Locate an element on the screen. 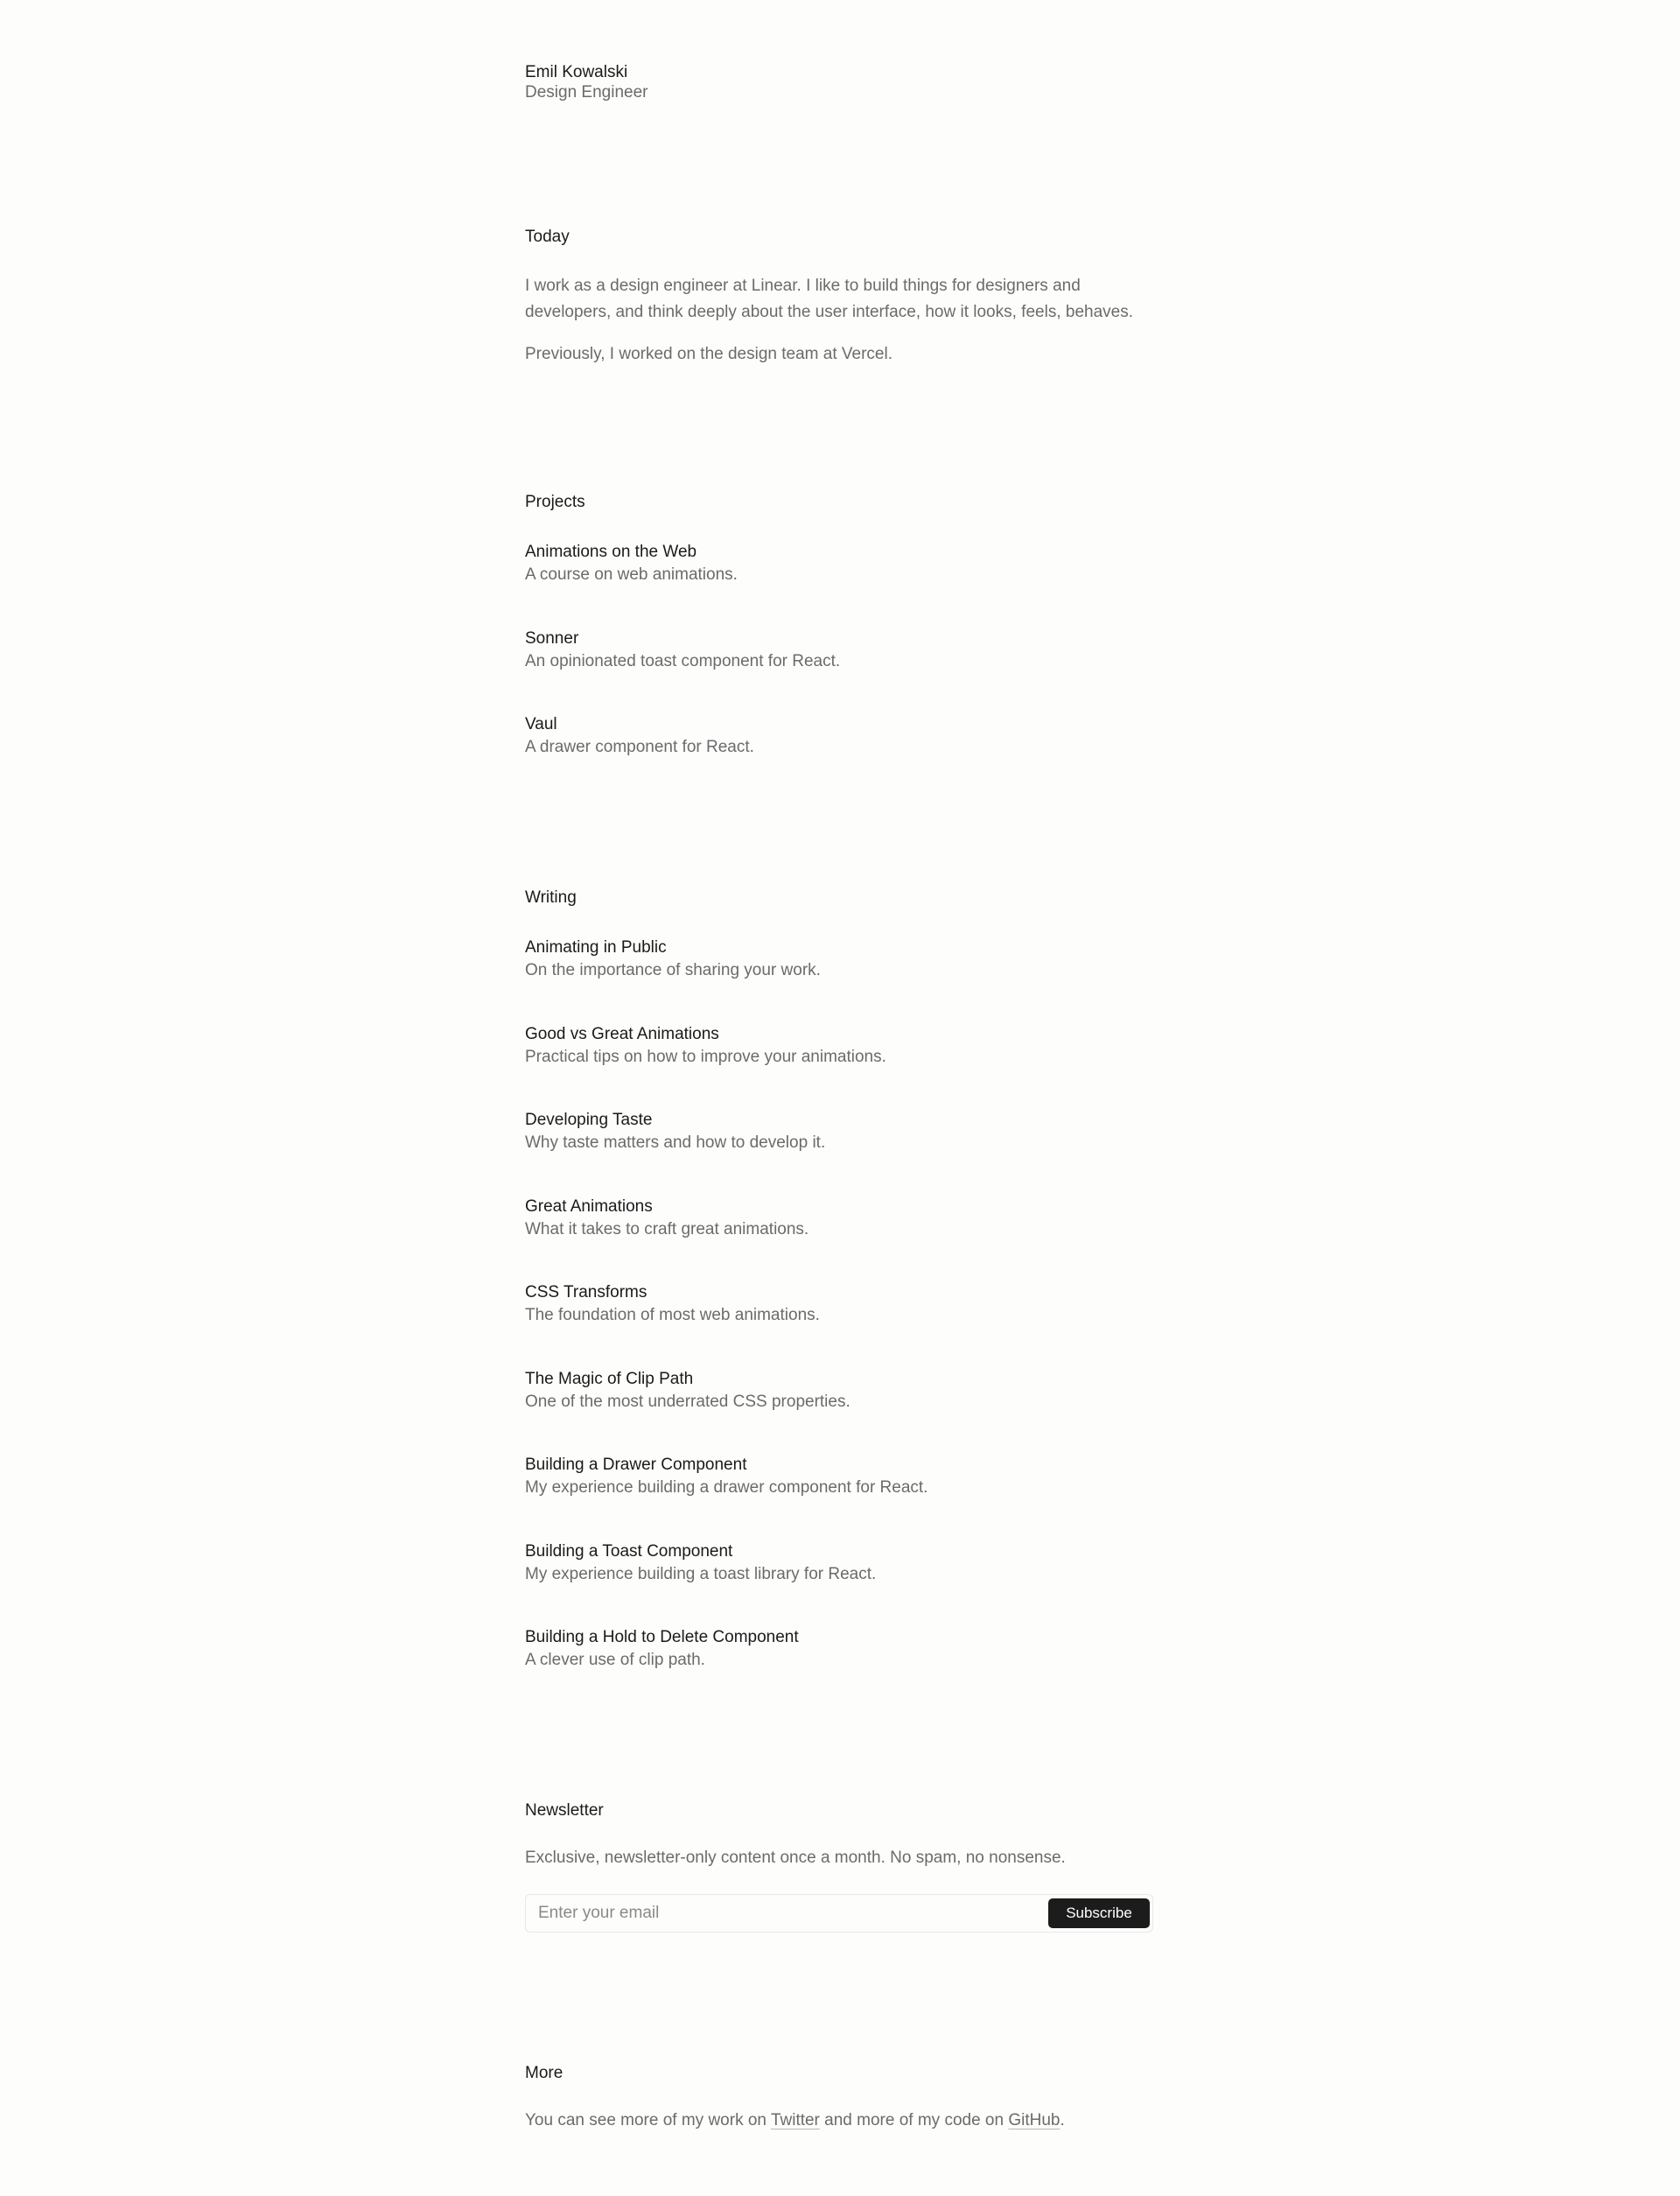  project-title: Vaul is located at coordinates (541, 724).